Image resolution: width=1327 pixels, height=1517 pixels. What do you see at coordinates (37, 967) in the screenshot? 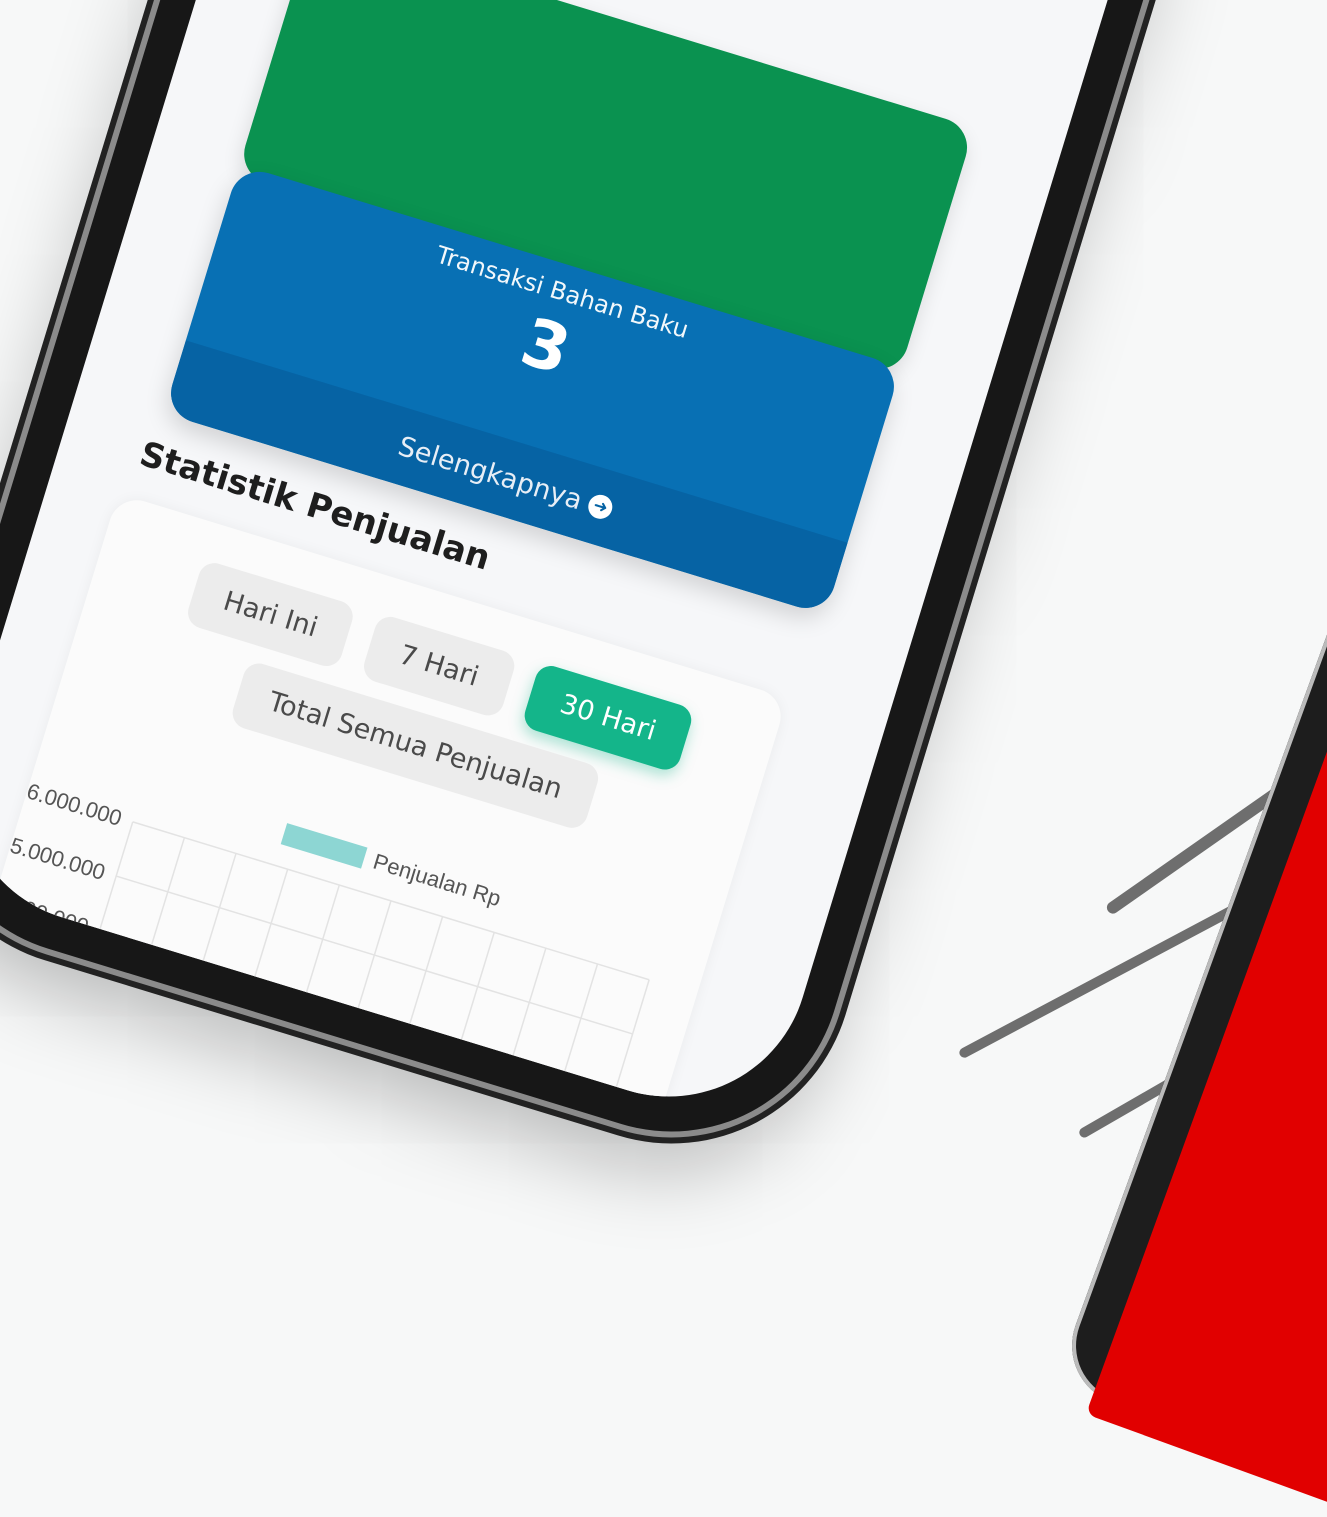
I see `y-tick-label: 3.000.000` at bounding box center [37, 967].